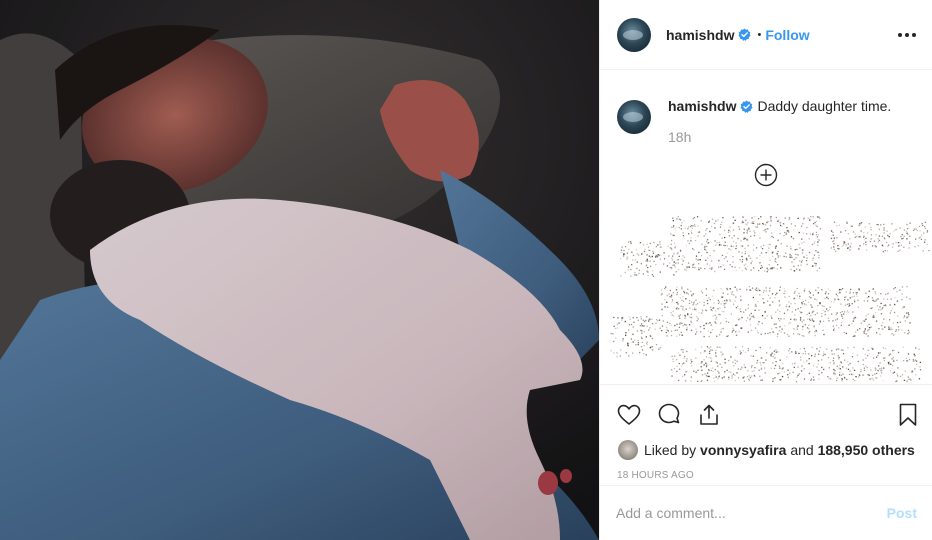  I want to click on liked-by-mid: and, so click(802, 450).